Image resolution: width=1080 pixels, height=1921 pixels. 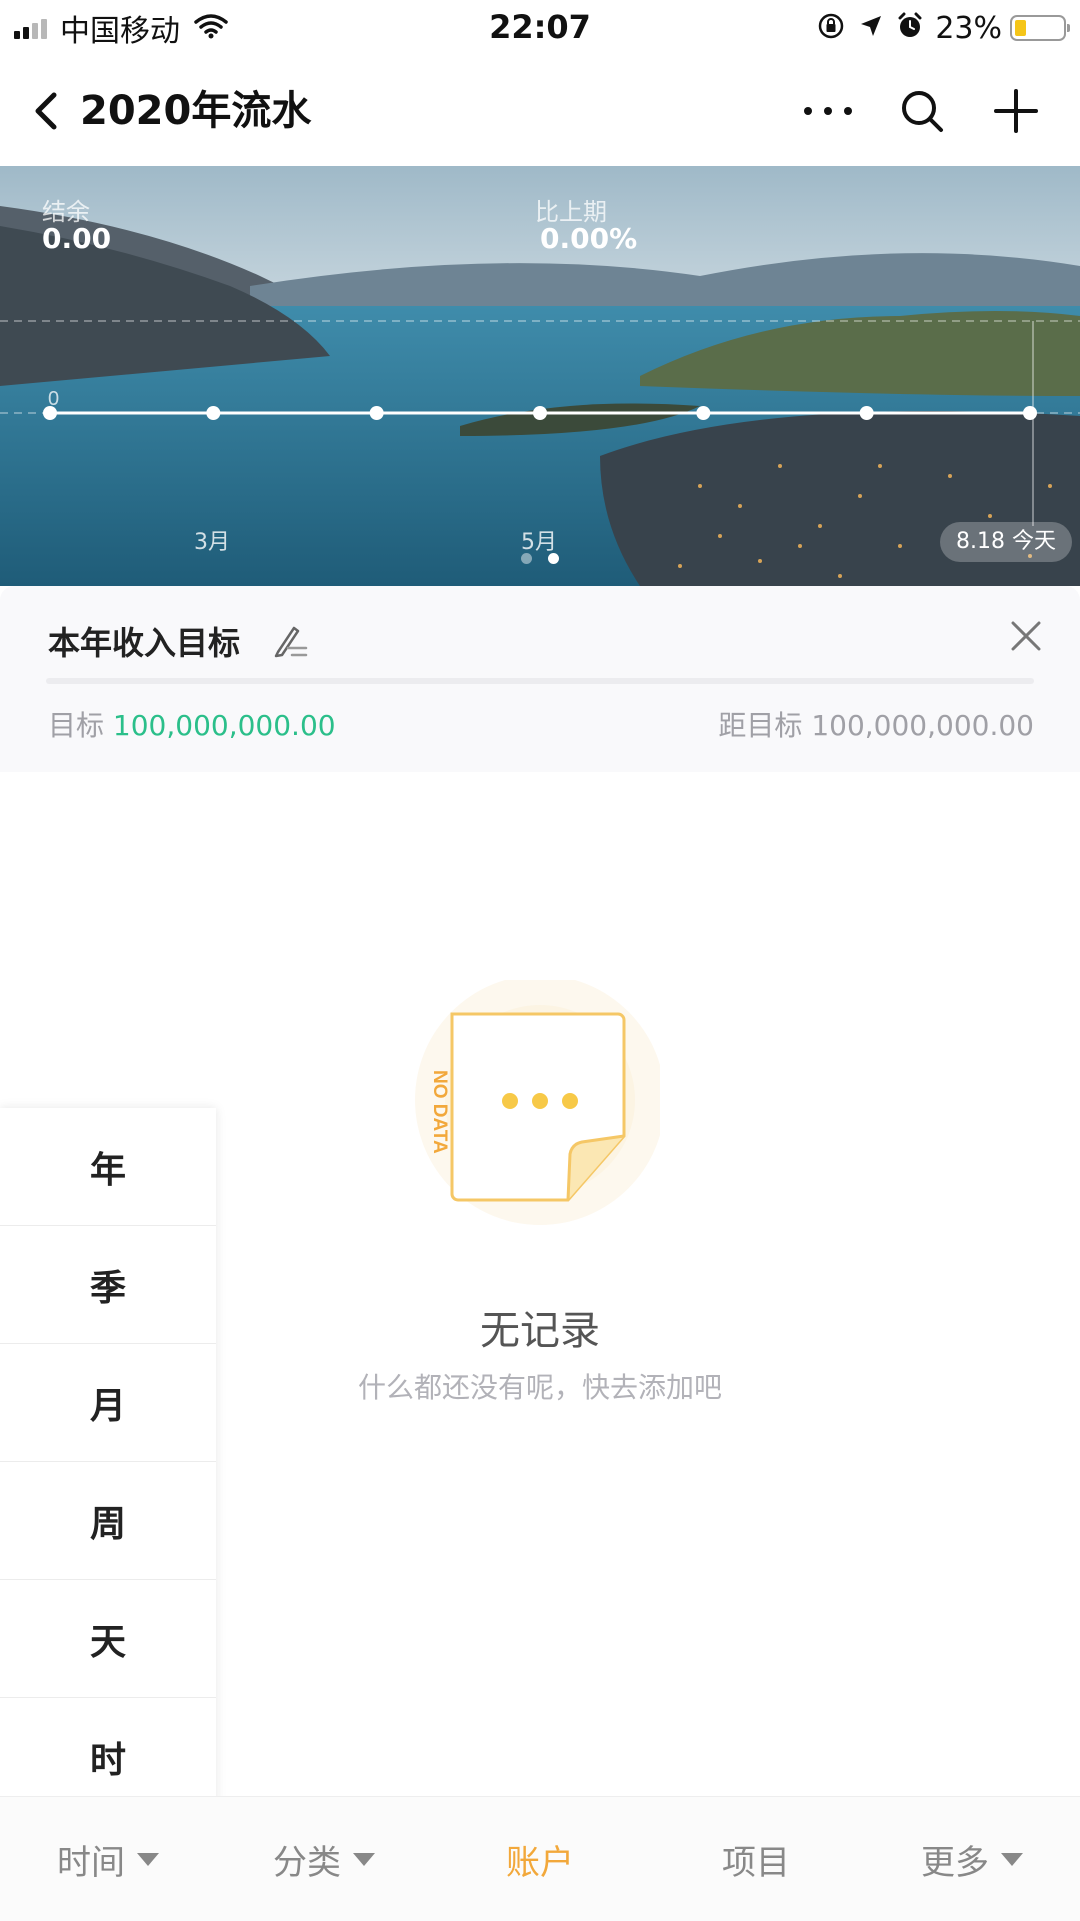 What do you see at coordinates (108, 1403) in the screenshot?
I see `time-option-month: 月` at bounding box center [108, 1403].